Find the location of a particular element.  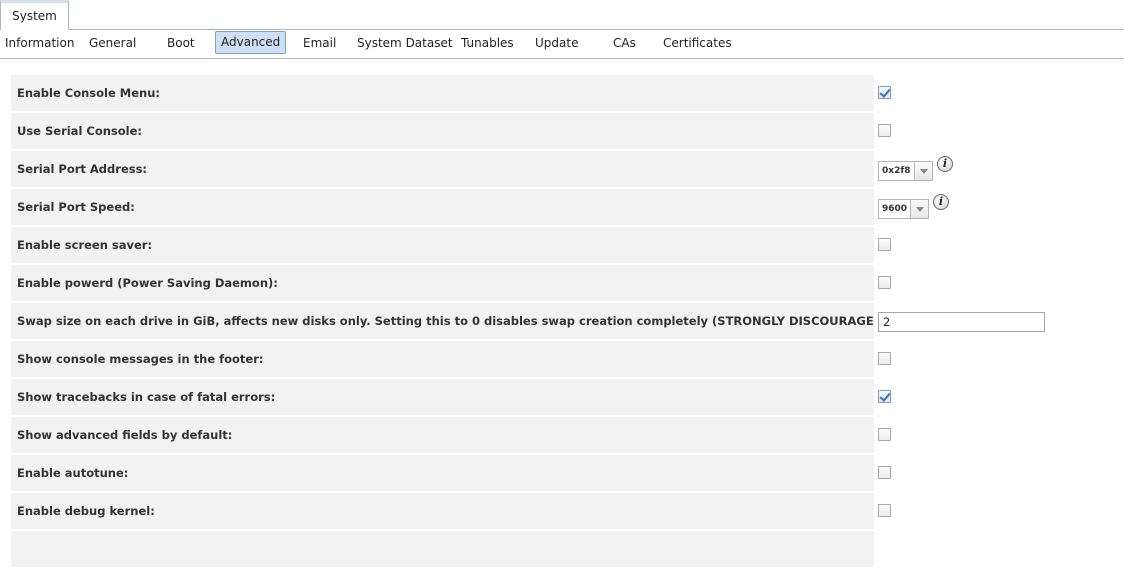

setting-label-empty is located at coordinates (442, 549).